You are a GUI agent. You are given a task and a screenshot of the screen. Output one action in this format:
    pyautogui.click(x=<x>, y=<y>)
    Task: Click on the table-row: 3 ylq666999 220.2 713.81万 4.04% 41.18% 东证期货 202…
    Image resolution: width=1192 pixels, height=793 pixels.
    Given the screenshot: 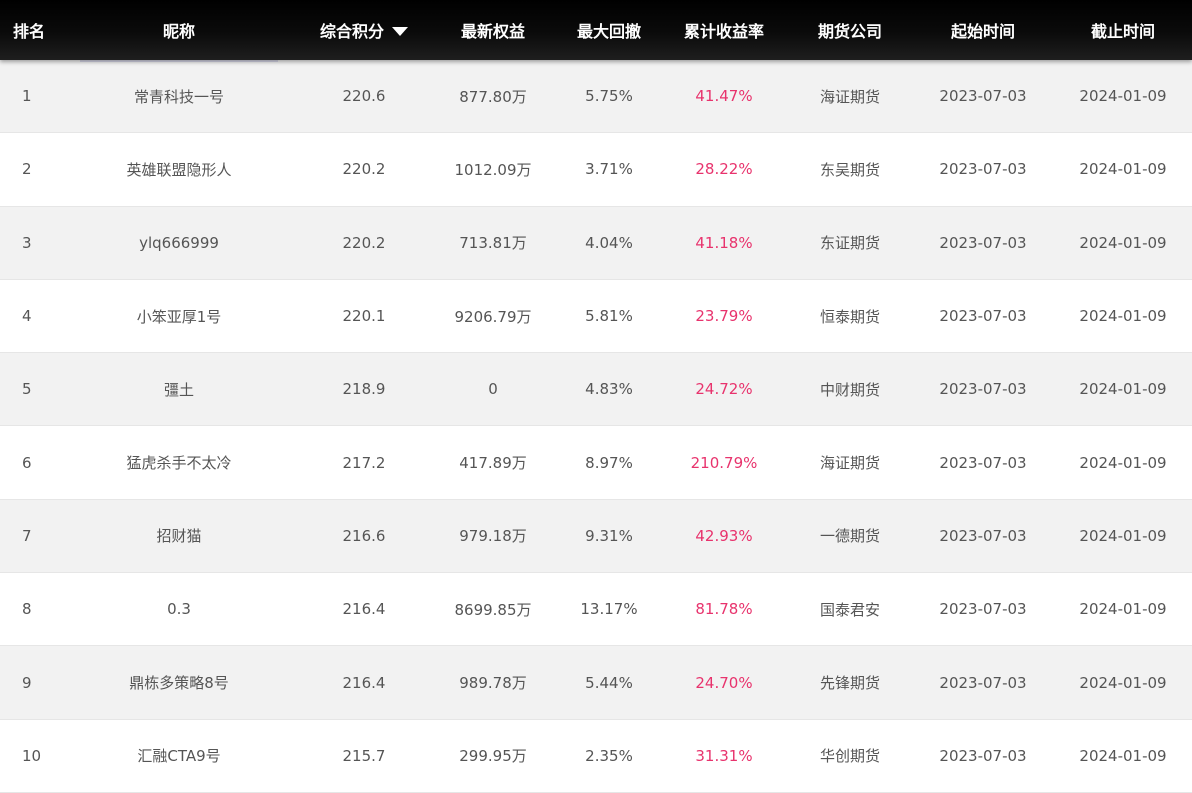 What is the action you would take?
    pyautogui.click(x=596, y=243)
    